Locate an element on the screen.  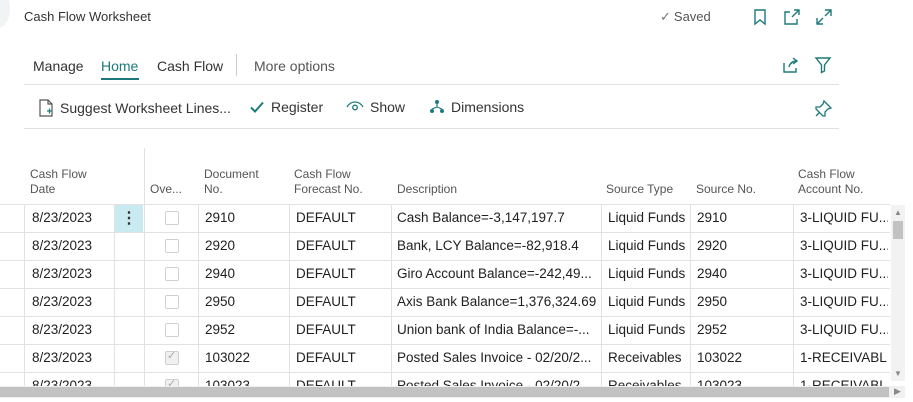
share-icon is located at coordinates (790, 67).